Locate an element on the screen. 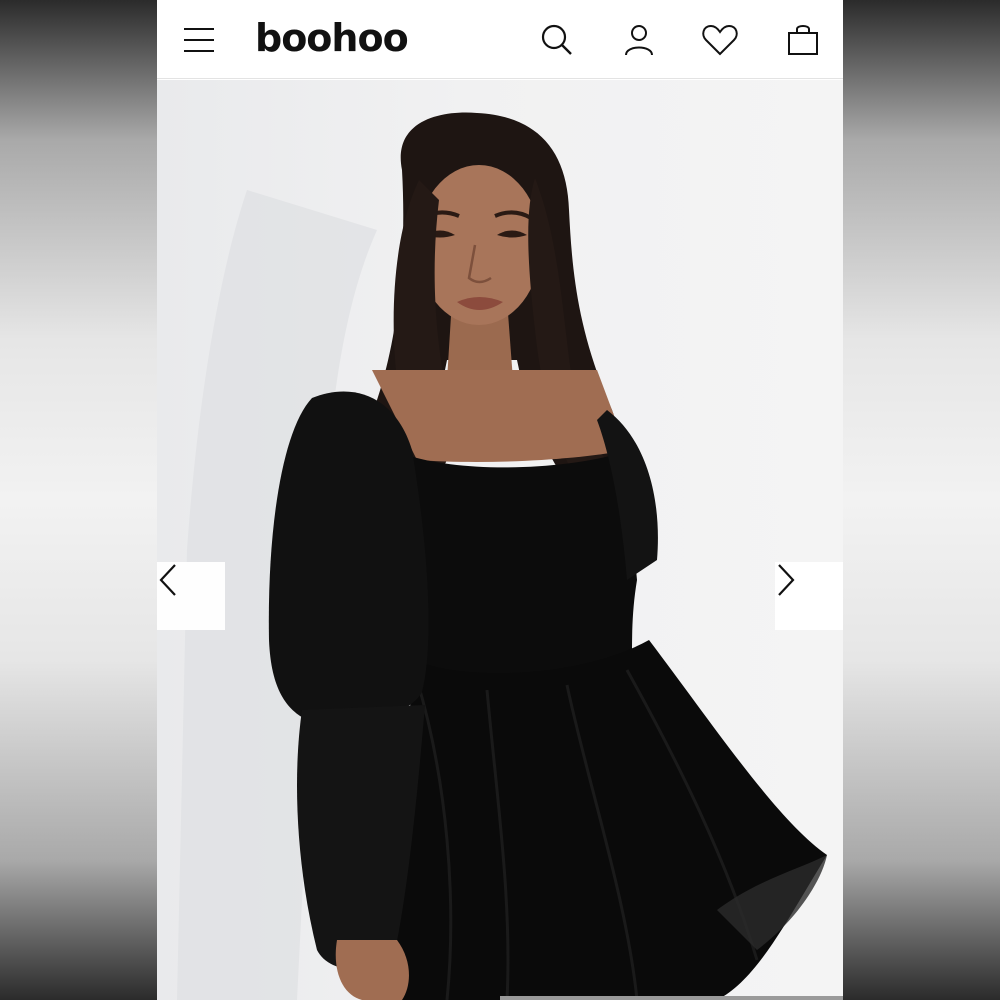 Image resolution: width=1000 pixels, height=1000 pixels. wishlist-button is located at coordinates (720, 40).